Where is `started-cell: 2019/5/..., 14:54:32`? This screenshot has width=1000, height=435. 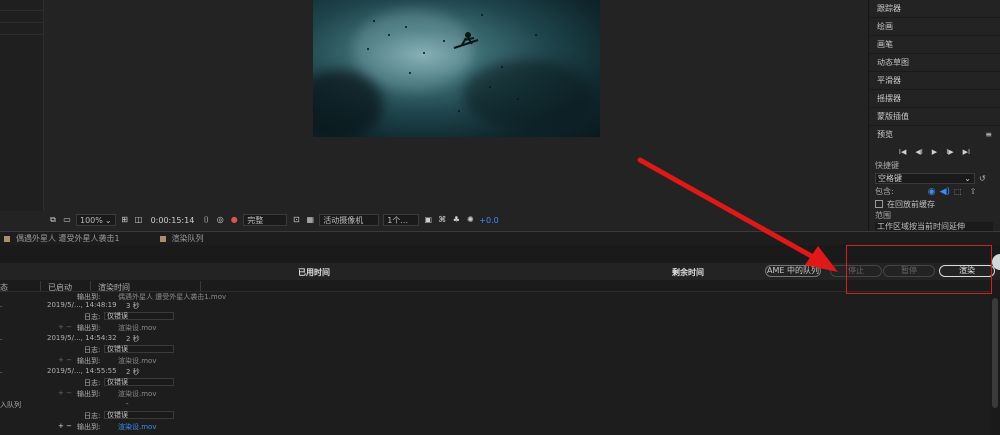 started-cell: 2019/5/..., 14:54:32 is located at coordinates (82, 338).